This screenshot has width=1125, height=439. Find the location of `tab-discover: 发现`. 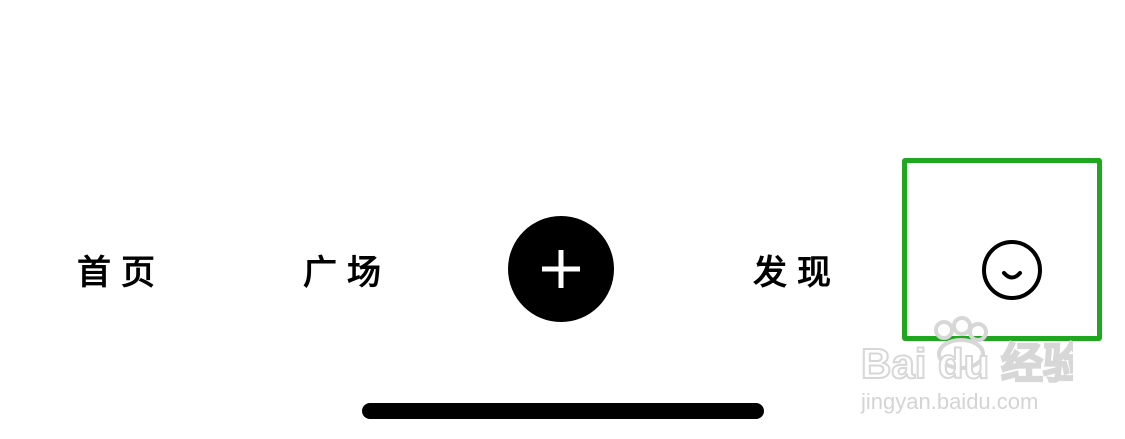

tab-discover: 发现 is located at coordinates (797, 269).